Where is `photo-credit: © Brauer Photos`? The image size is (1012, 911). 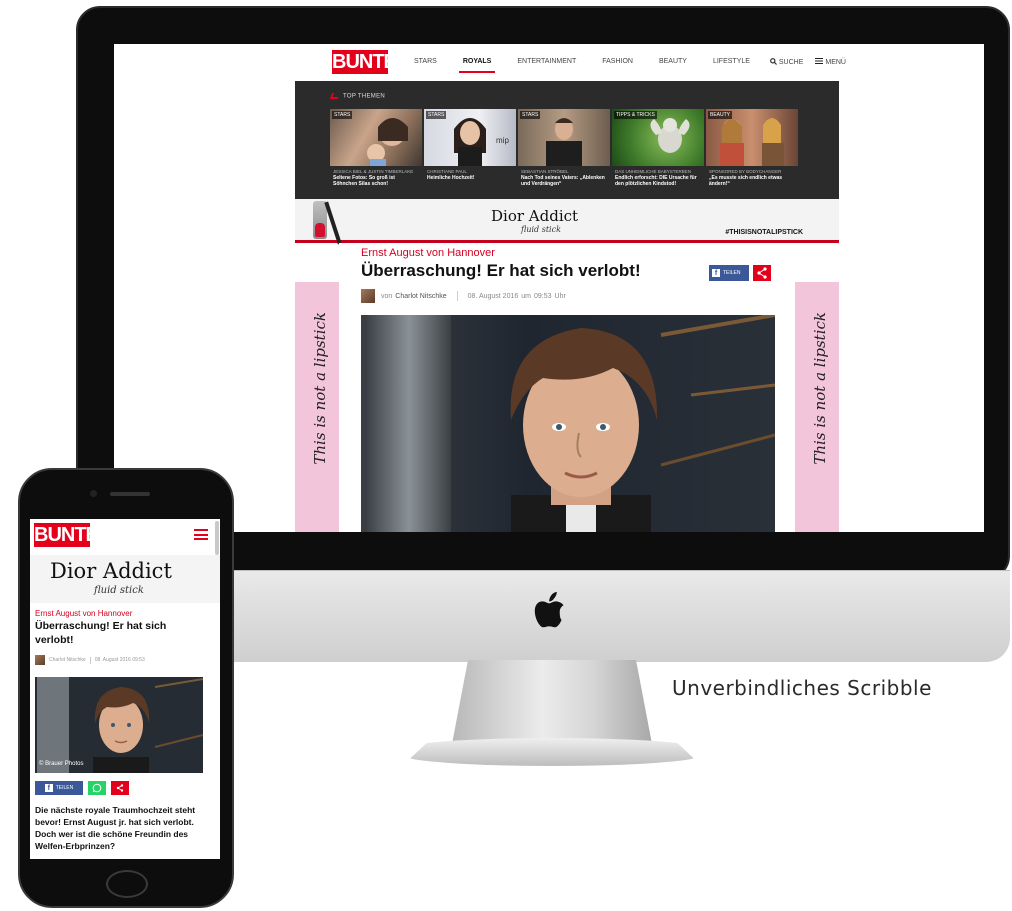
photo-credit: © Brauer Photos is located at coordinates (61, 764).